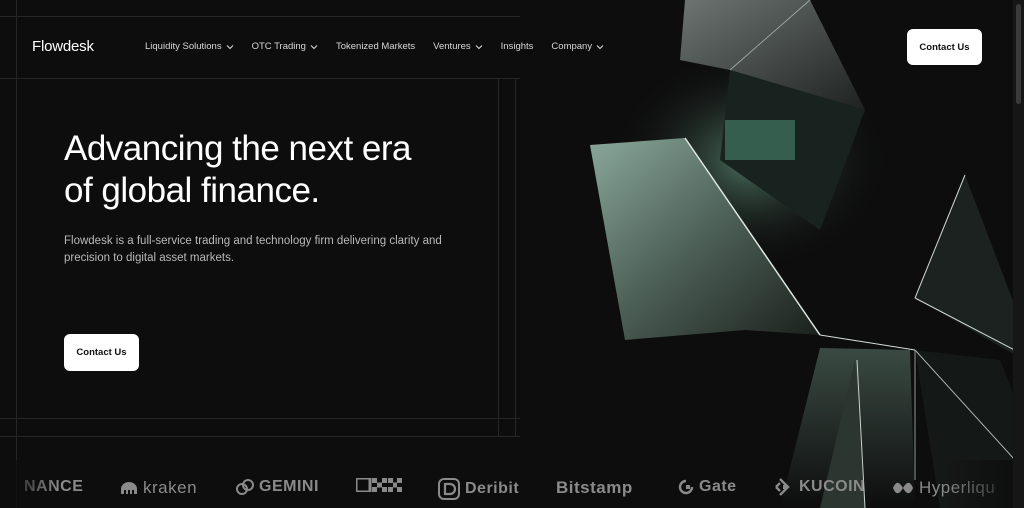 The height and width of the screenshot is (508, 1024). What do you see at coordinates (782, 487) in the screenshot?
I see `kucoin-icon` at bounding box center [782, 487].